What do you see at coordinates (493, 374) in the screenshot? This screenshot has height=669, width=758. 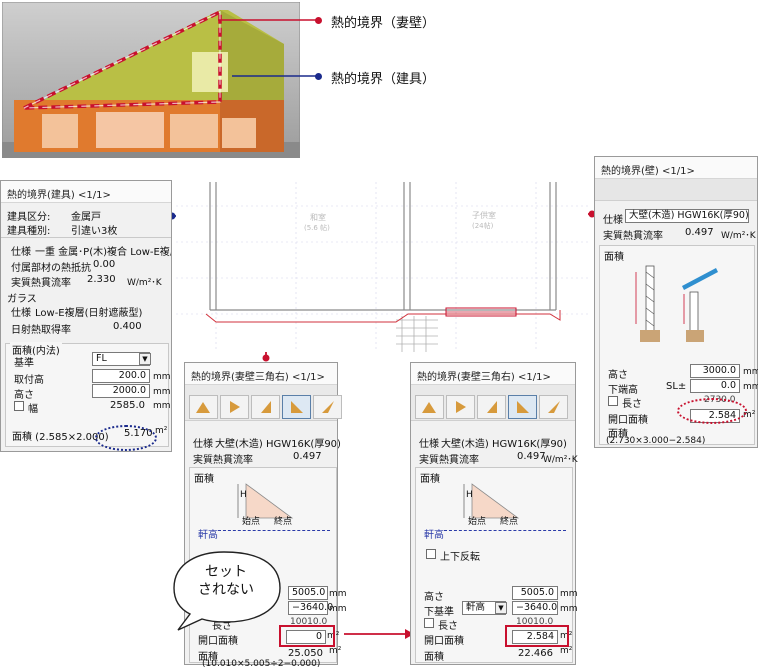 I see `tri-right-title: 熱的境界(妻壁三角右) <1/1>` at bounding box center [493, 374].